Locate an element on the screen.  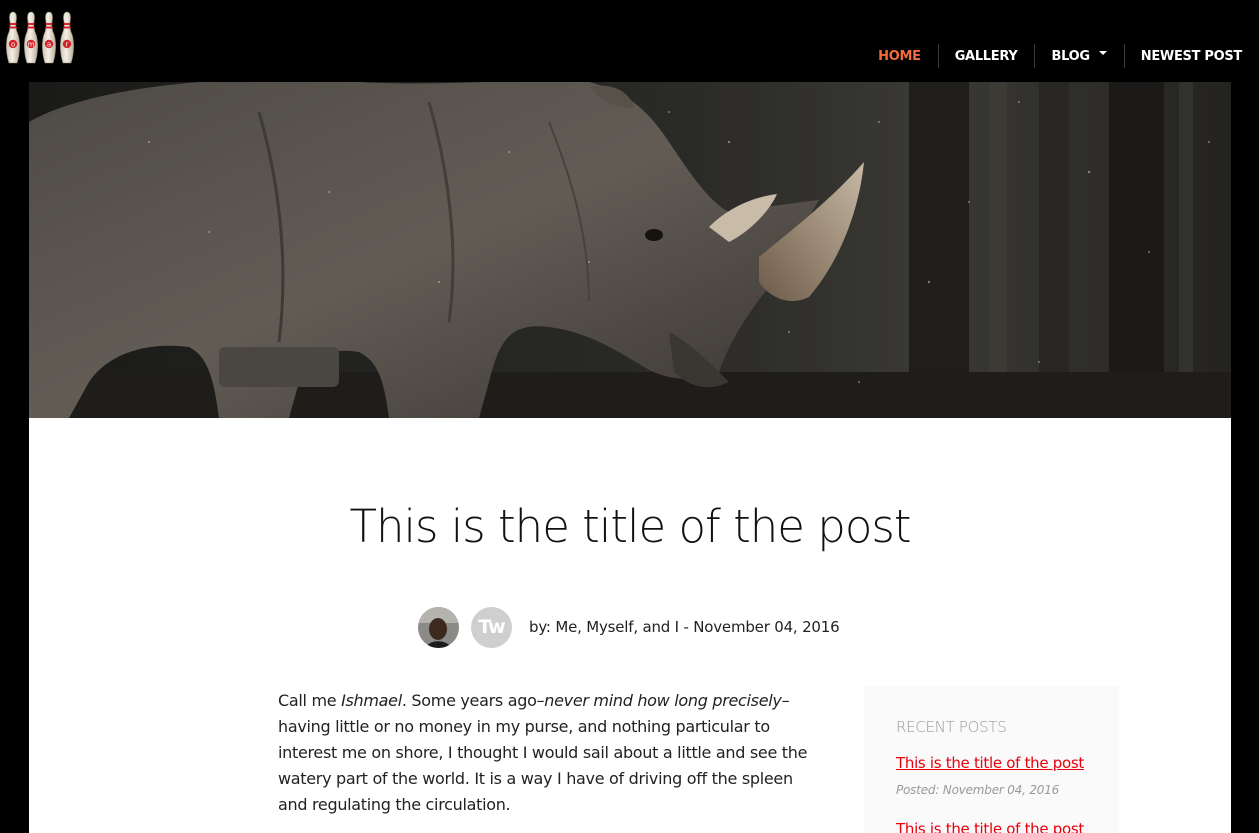
nav-item-blog: BLOG is located at coordinates (1078, 56).